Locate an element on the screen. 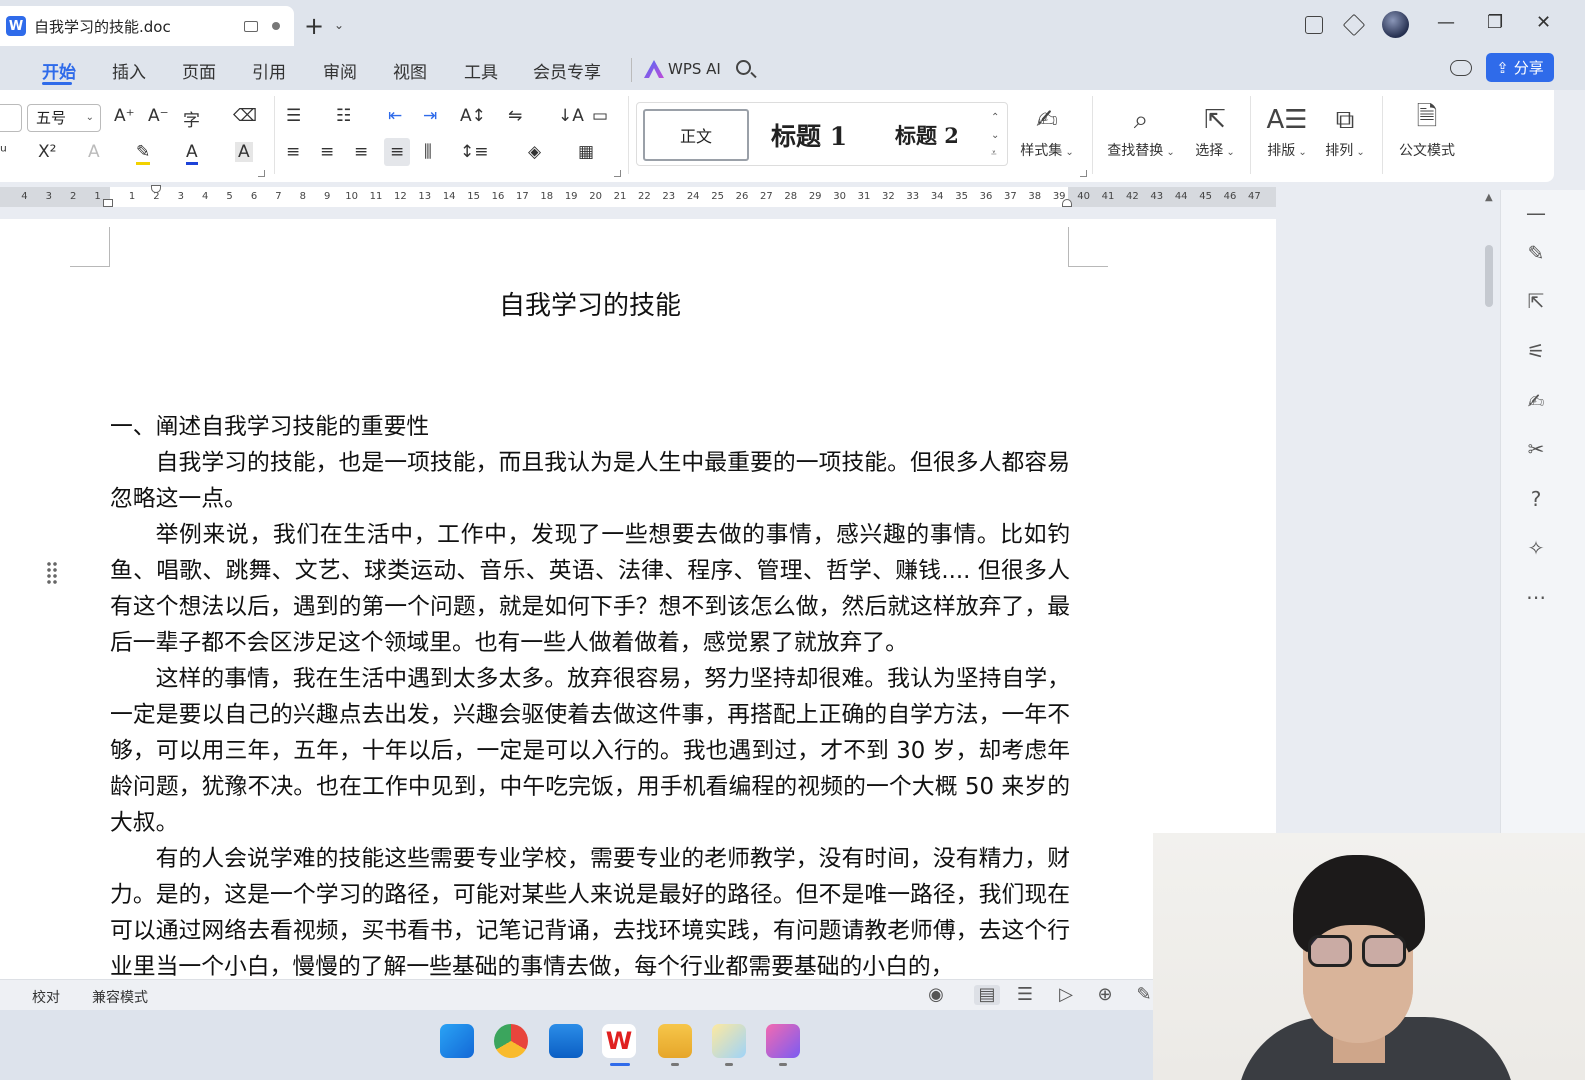  photos-app-icon is located at coordinates (566, 1041).